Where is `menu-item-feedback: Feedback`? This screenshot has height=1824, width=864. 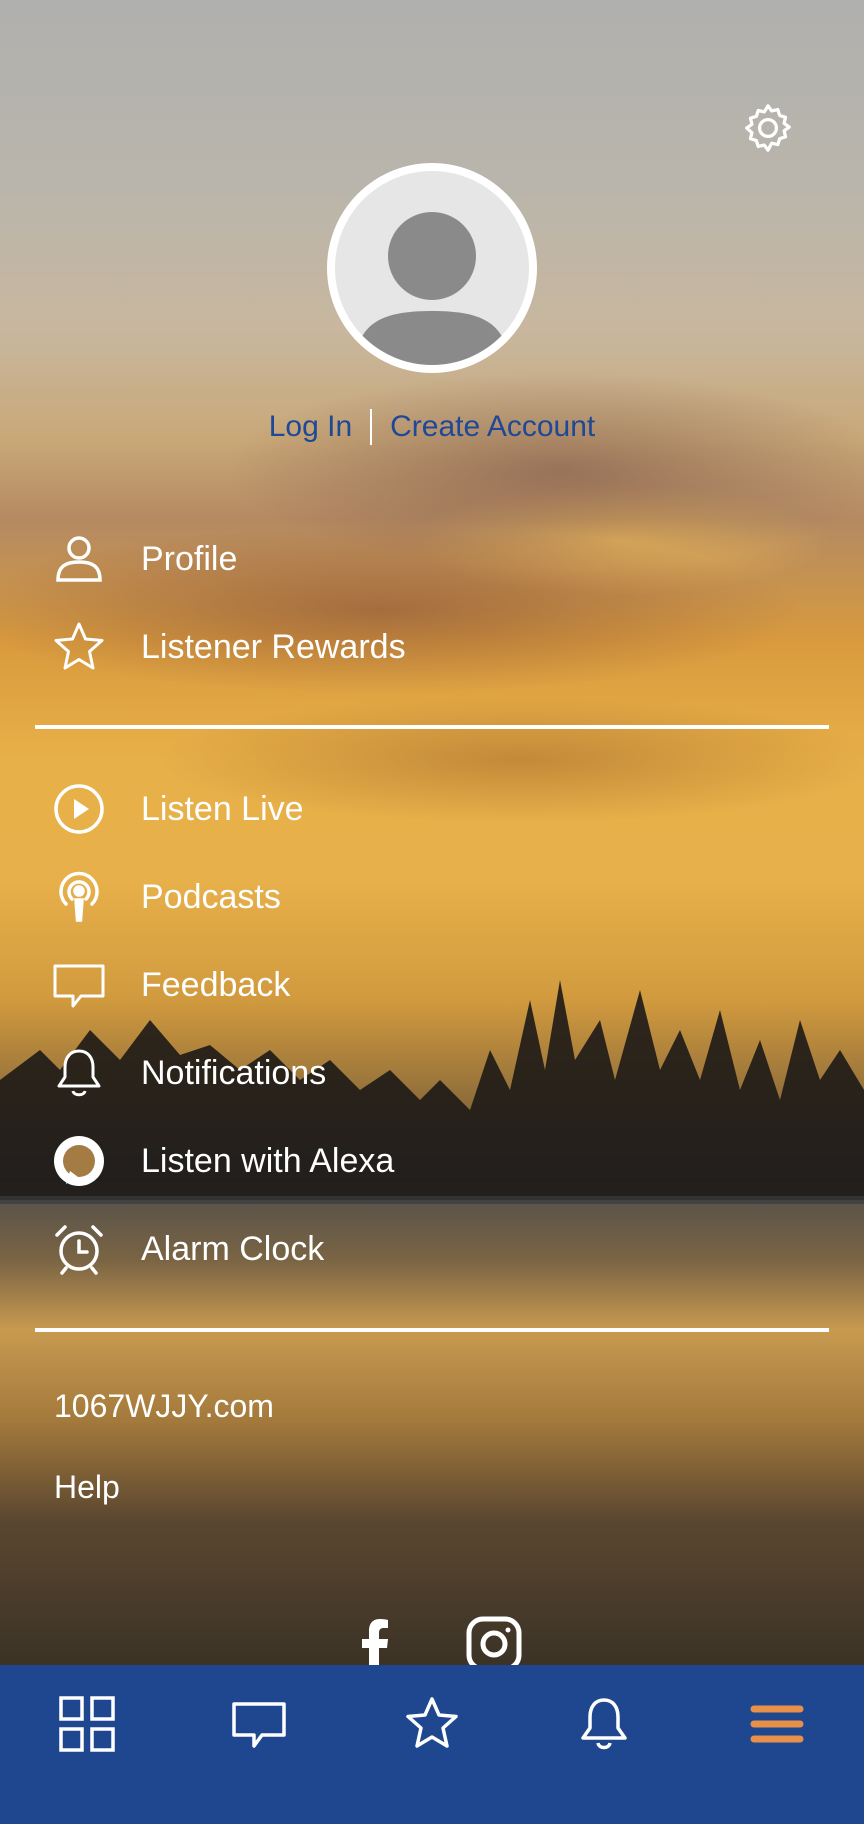
menu-item-feedback: Feedback is located at coordinates (432, 985).